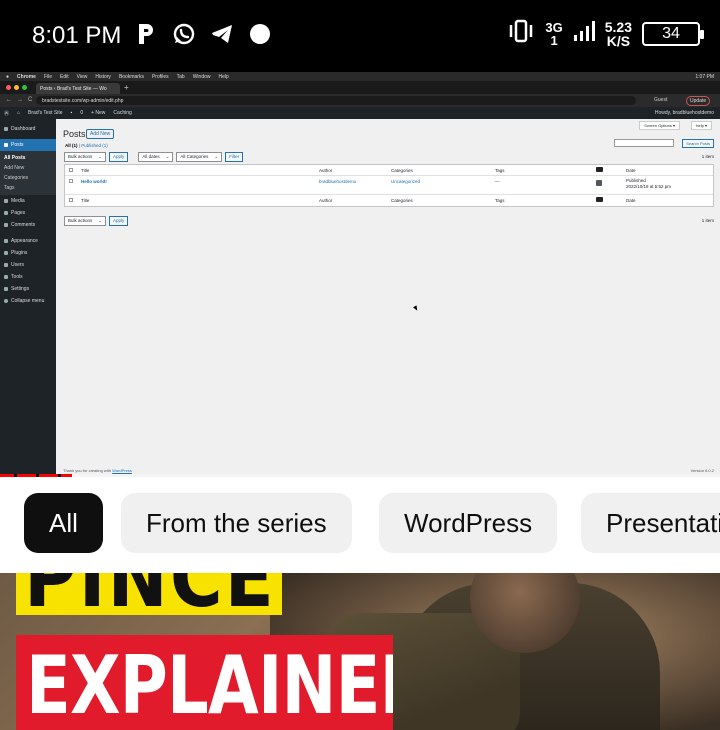 The height and width of the screenshot is (730, 720). I want to click on notification-icons, so click(203, 34).